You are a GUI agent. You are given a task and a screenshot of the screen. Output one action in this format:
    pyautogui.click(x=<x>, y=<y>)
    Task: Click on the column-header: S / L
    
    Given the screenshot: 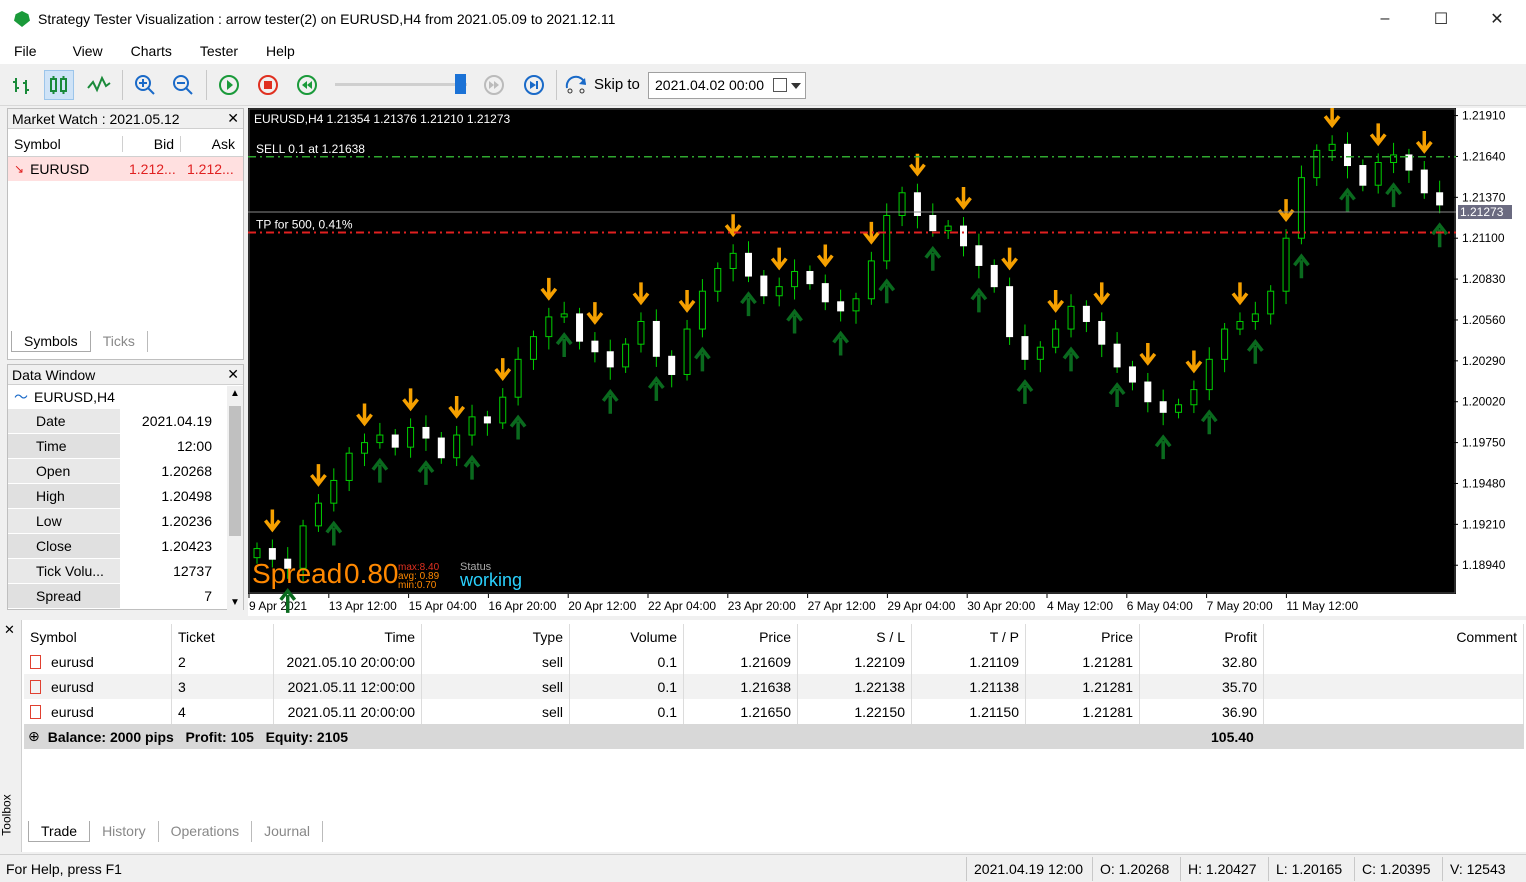 What is the action you would take?
    pyautogui.click(x=855, y=636)
    